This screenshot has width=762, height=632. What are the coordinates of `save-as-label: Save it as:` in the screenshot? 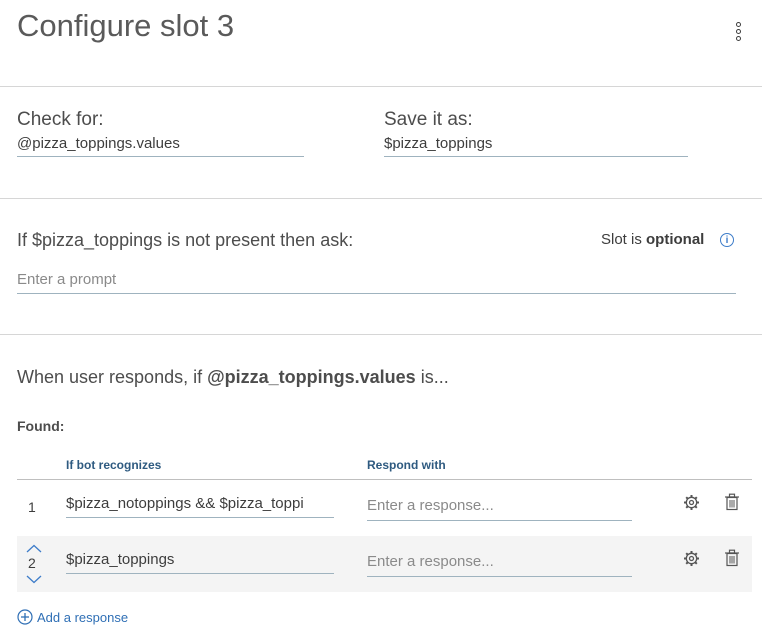 It's located at (428, 119).